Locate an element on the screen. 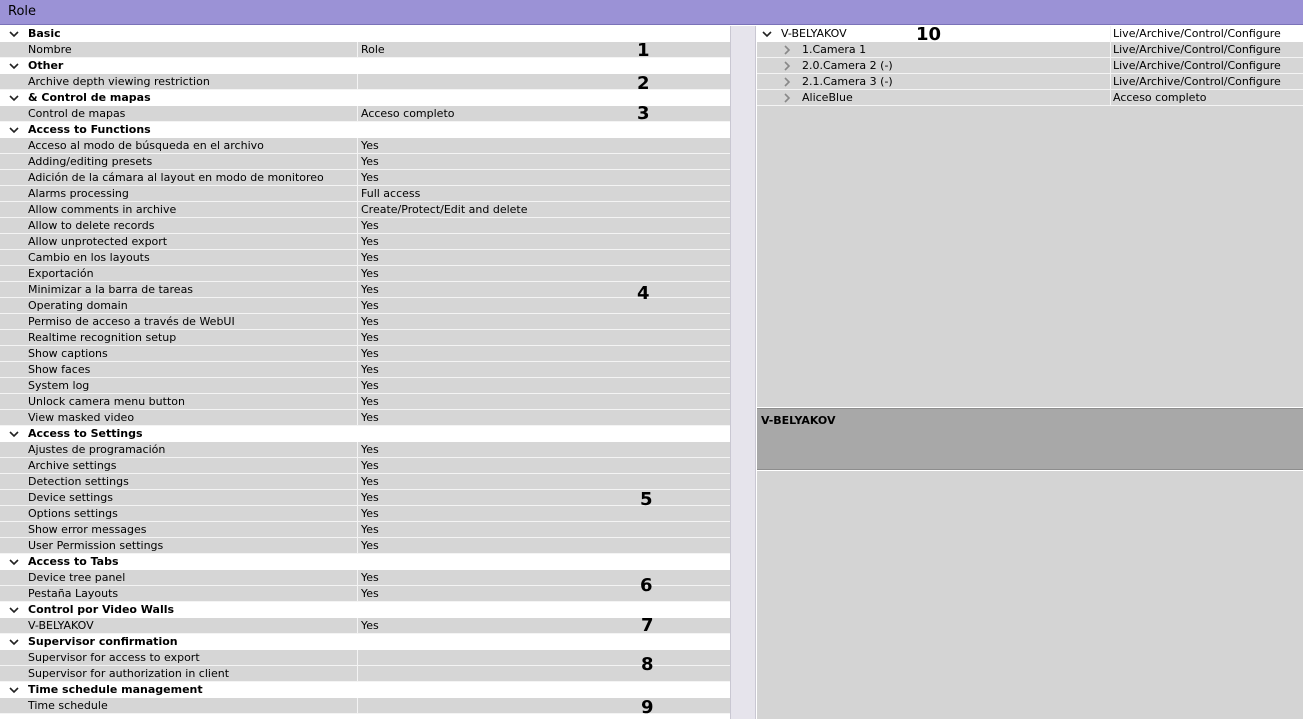 This screenshot has height=719, width=1303. property-value: Full access is located at coordinates (390, 193).